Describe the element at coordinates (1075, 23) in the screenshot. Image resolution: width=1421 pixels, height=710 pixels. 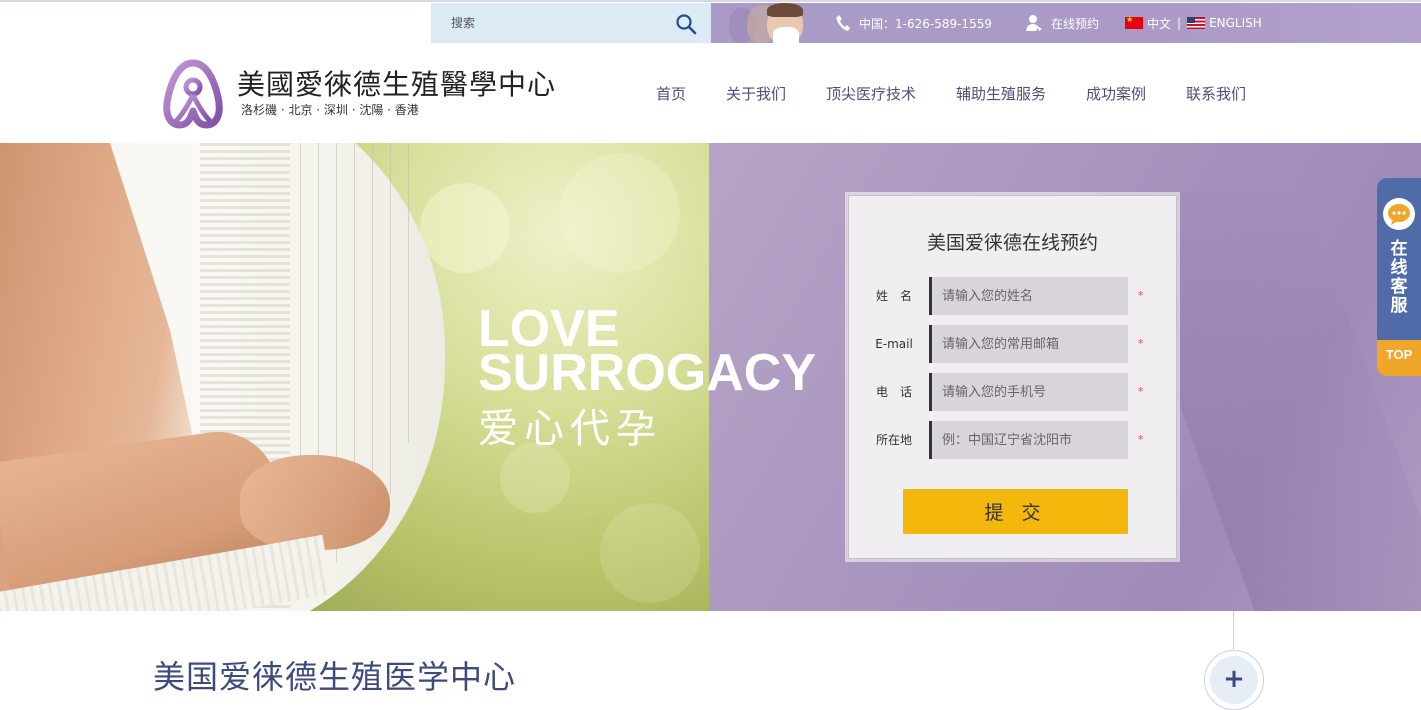
I see `appointment-label: 在线预约` at that location.